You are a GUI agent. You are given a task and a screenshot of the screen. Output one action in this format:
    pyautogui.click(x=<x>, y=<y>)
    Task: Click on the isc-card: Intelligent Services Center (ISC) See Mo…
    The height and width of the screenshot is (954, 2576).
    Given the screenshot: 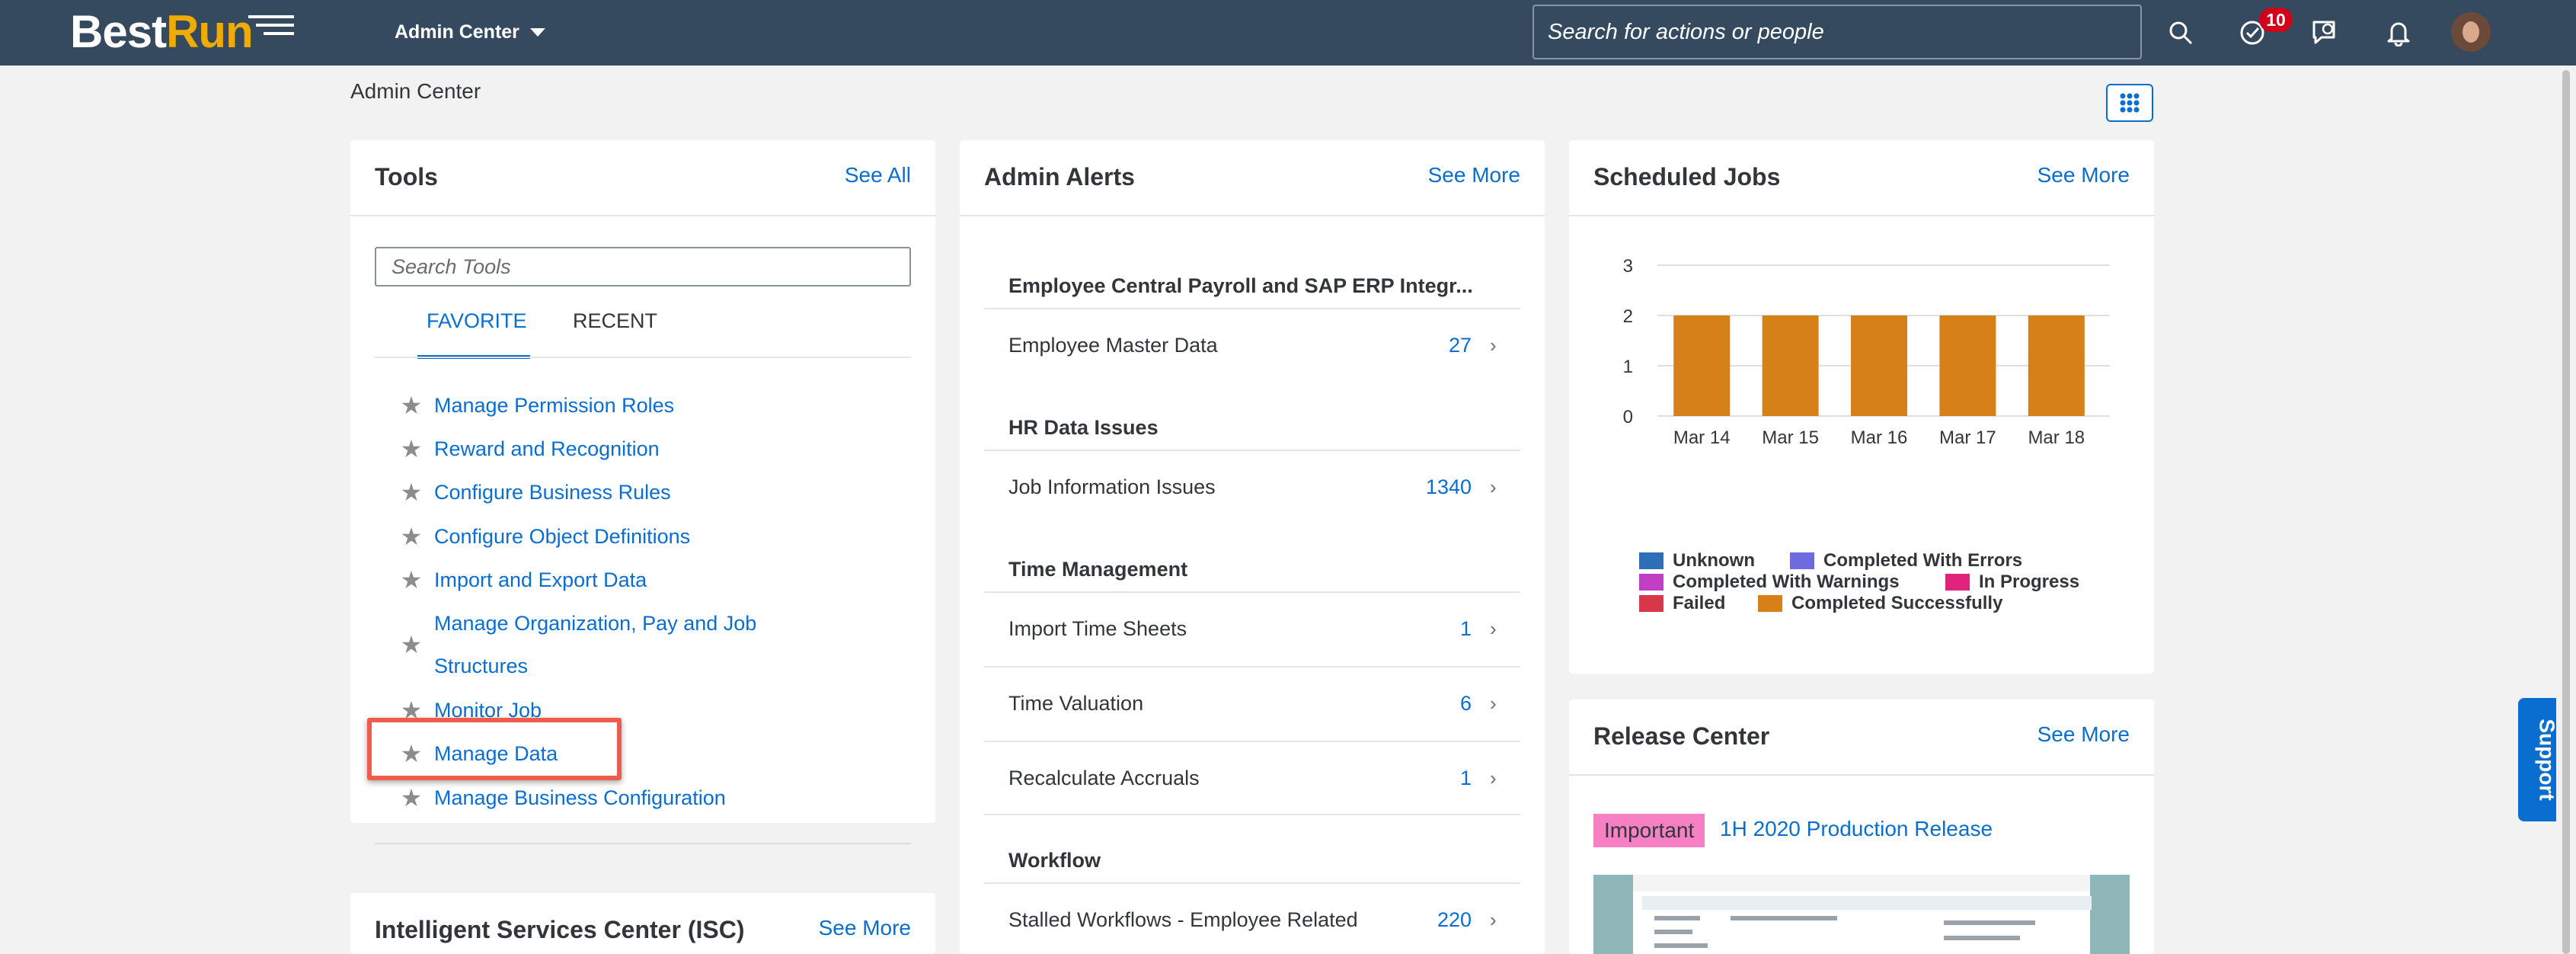 What is the action you would take?
    pyautogui.click(x=642, y=923)
    